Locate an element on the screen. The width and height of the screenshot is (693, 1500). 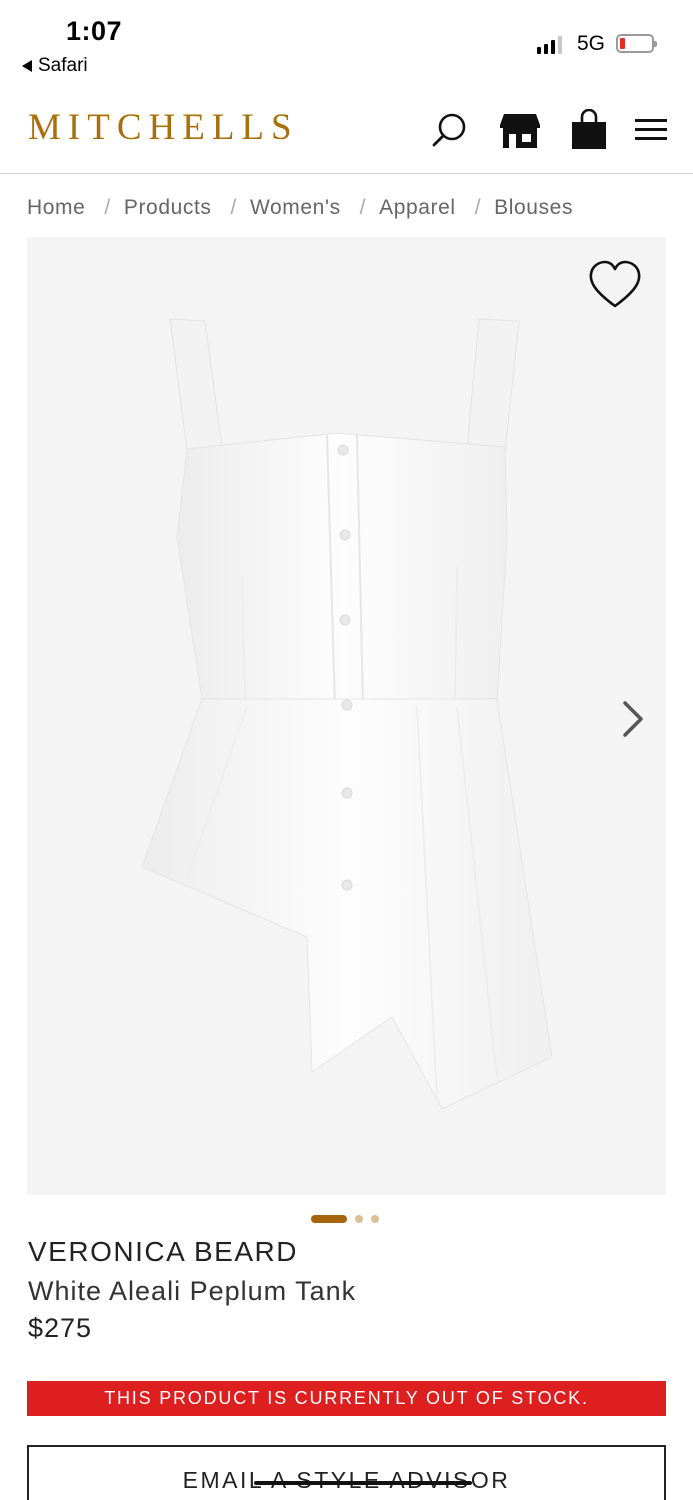
carousel-dot-active is located at coordinates (329, 1219).